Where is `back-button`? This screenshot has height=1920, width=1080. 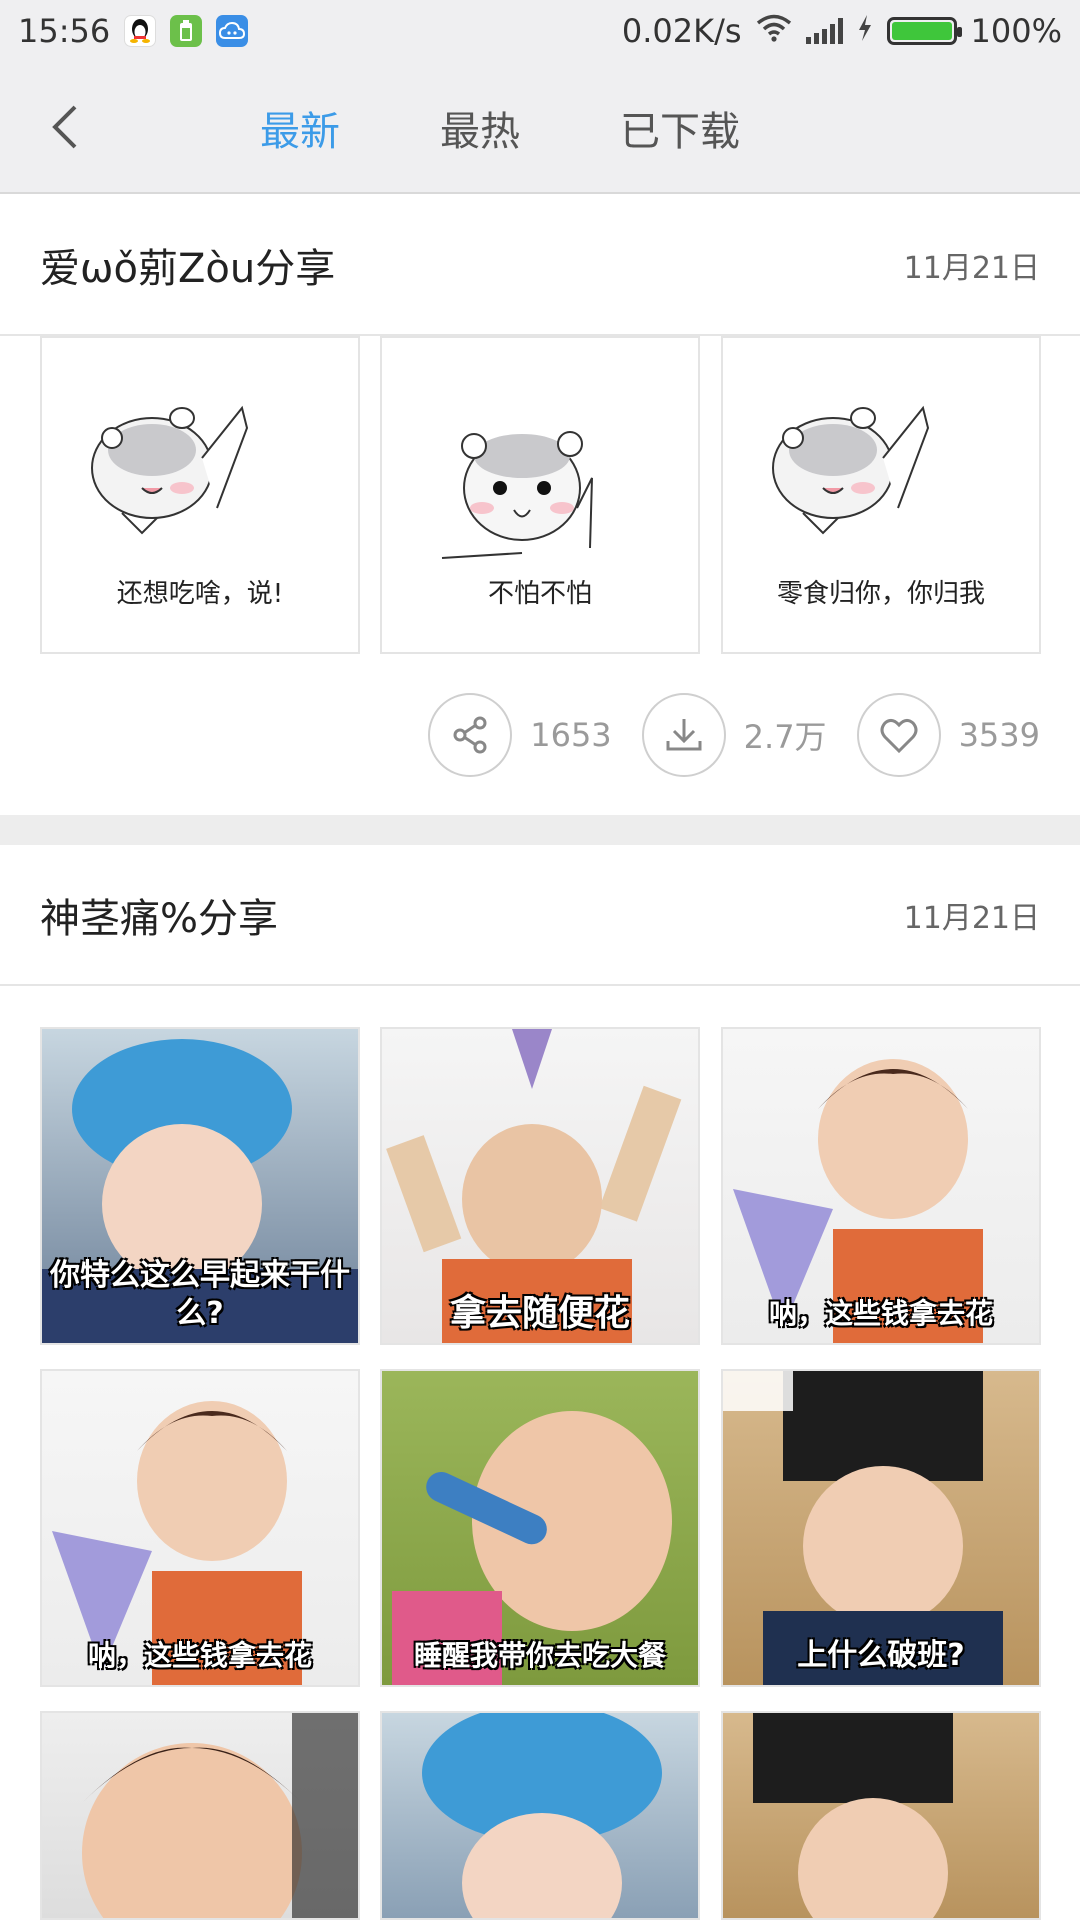
back-button is located at coordinates (65, 127).